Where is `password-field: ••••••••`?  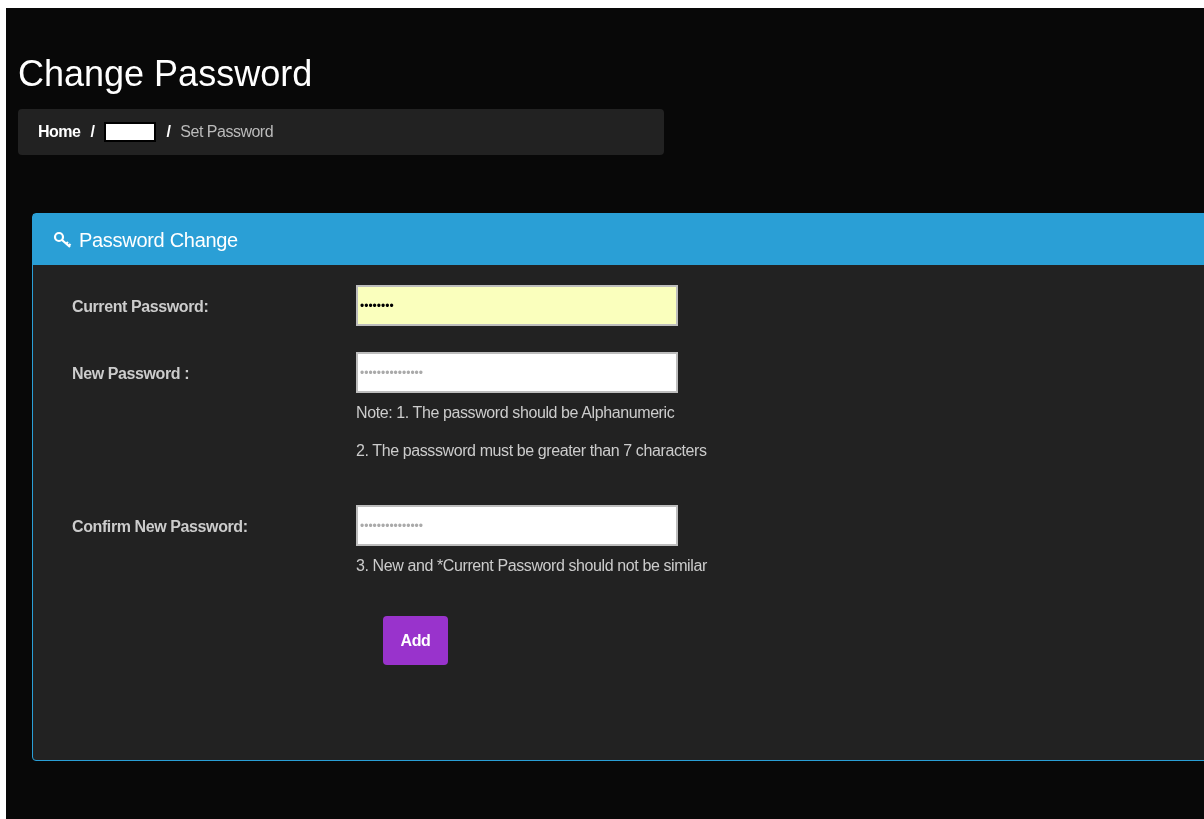 password-field: •••••••• is located at coordinates (517, 305).